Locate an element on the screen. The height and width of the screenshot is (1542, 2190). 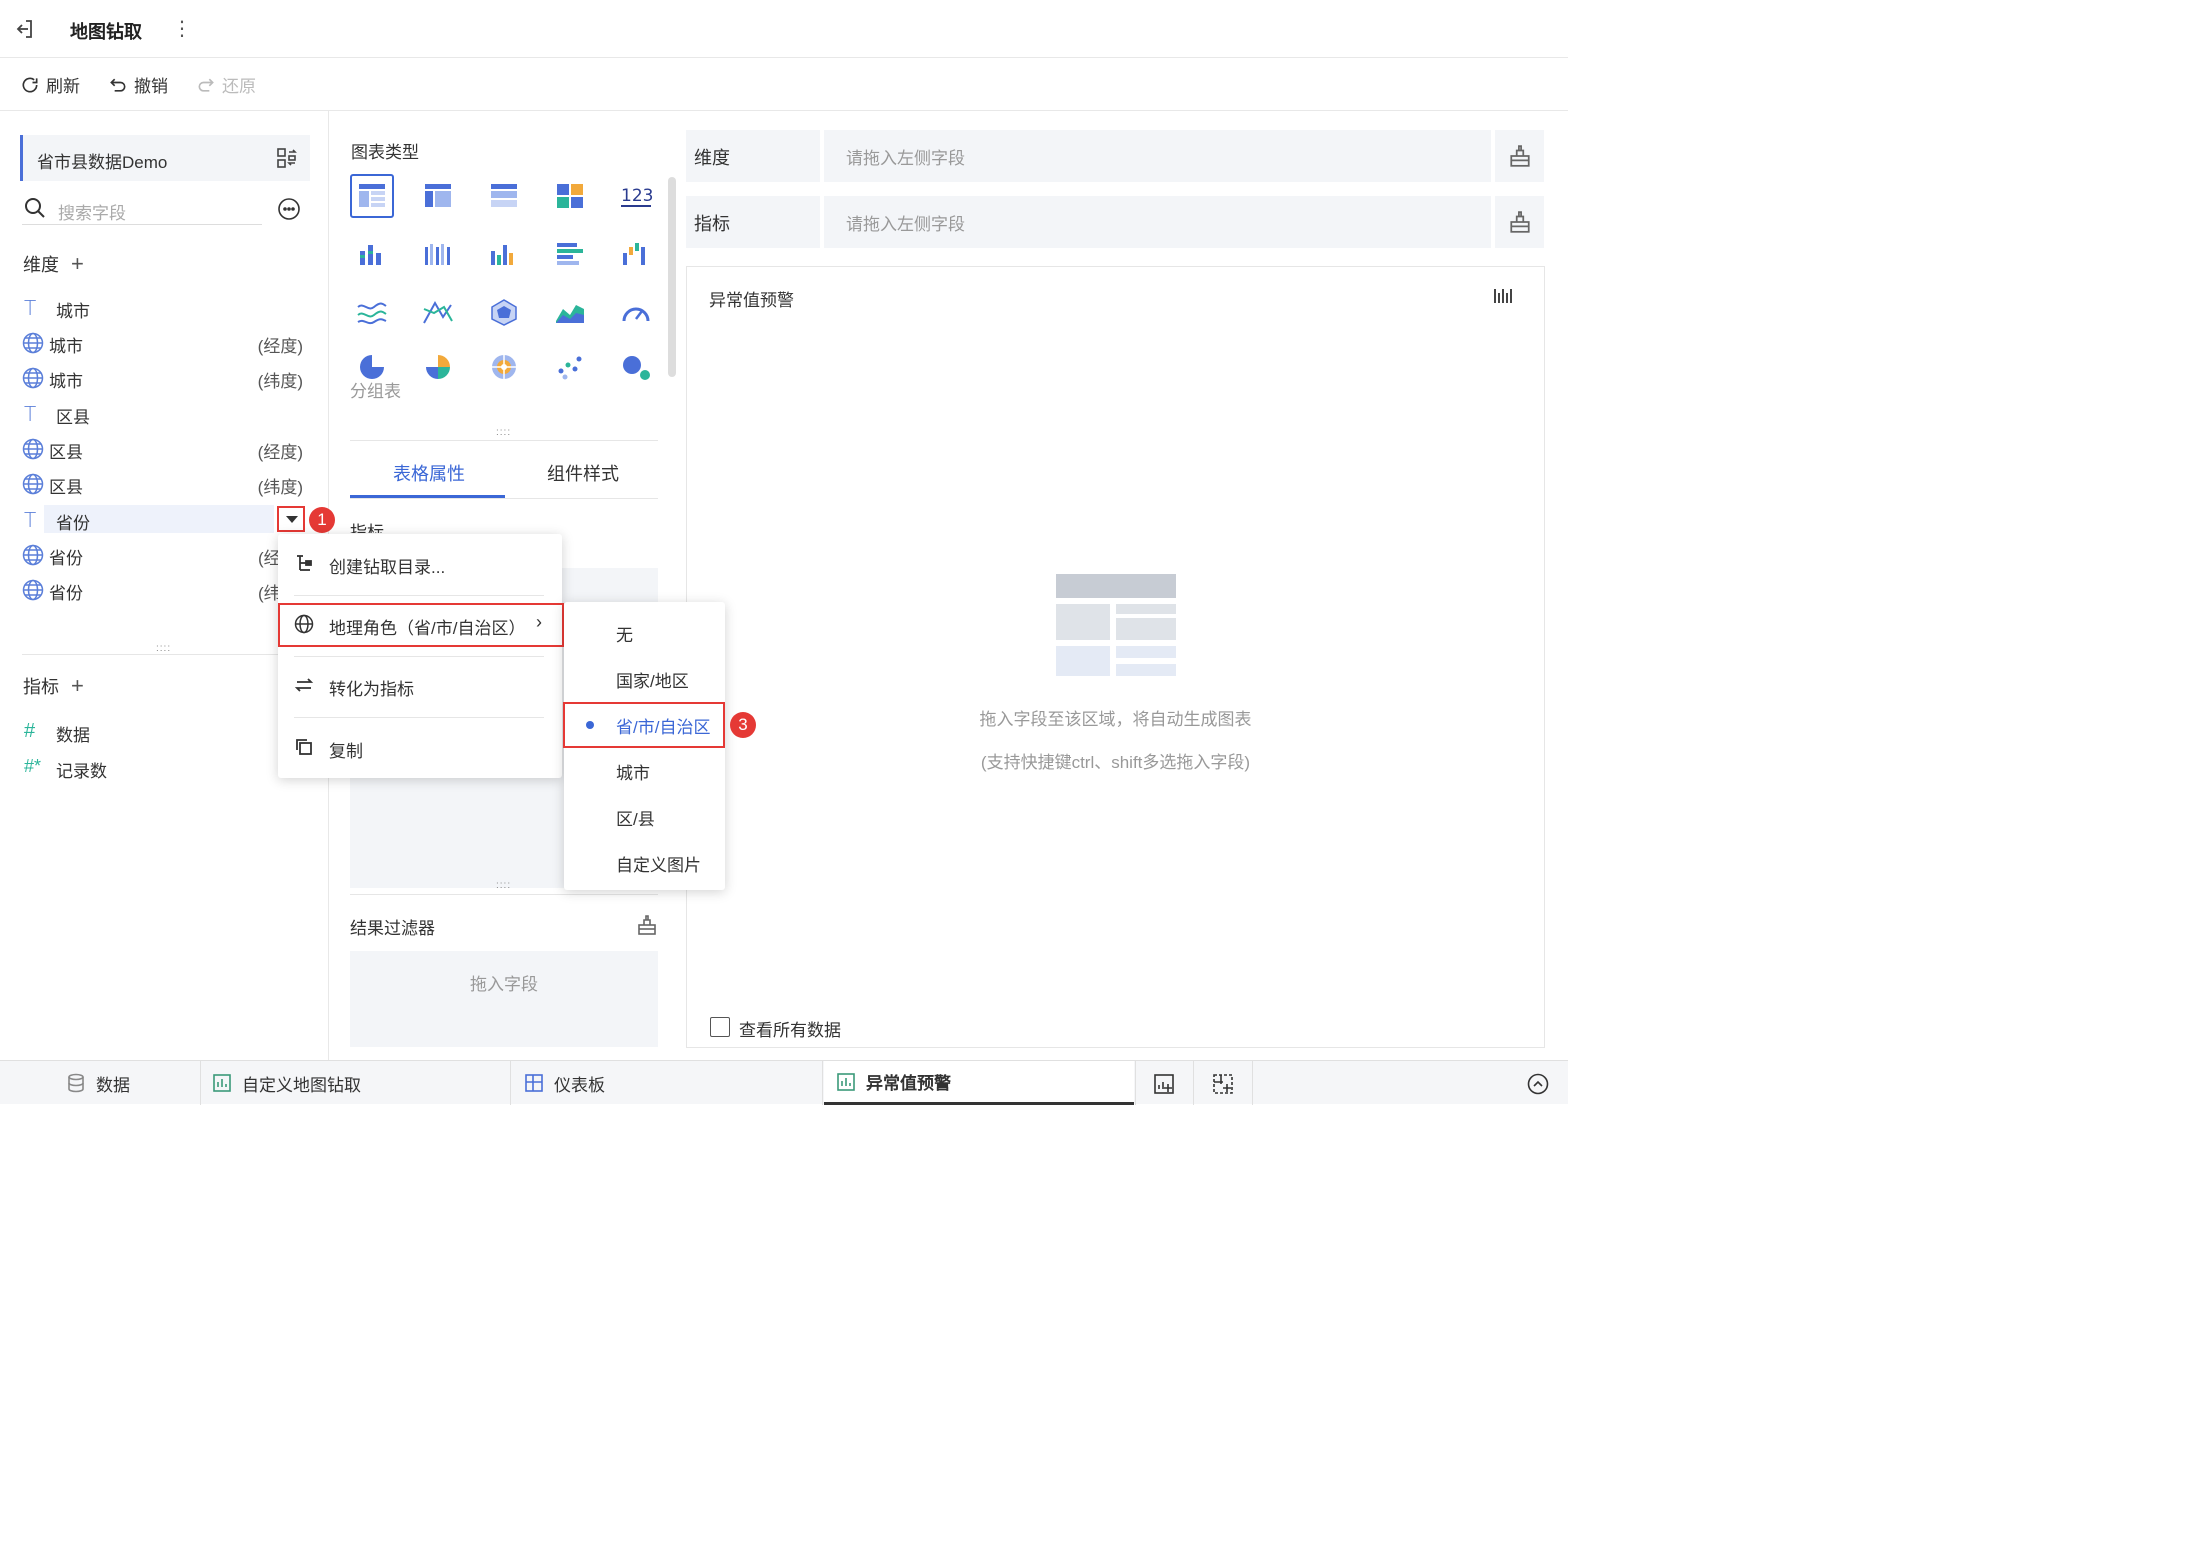
copy-icon is located at coordinates (304, 747).